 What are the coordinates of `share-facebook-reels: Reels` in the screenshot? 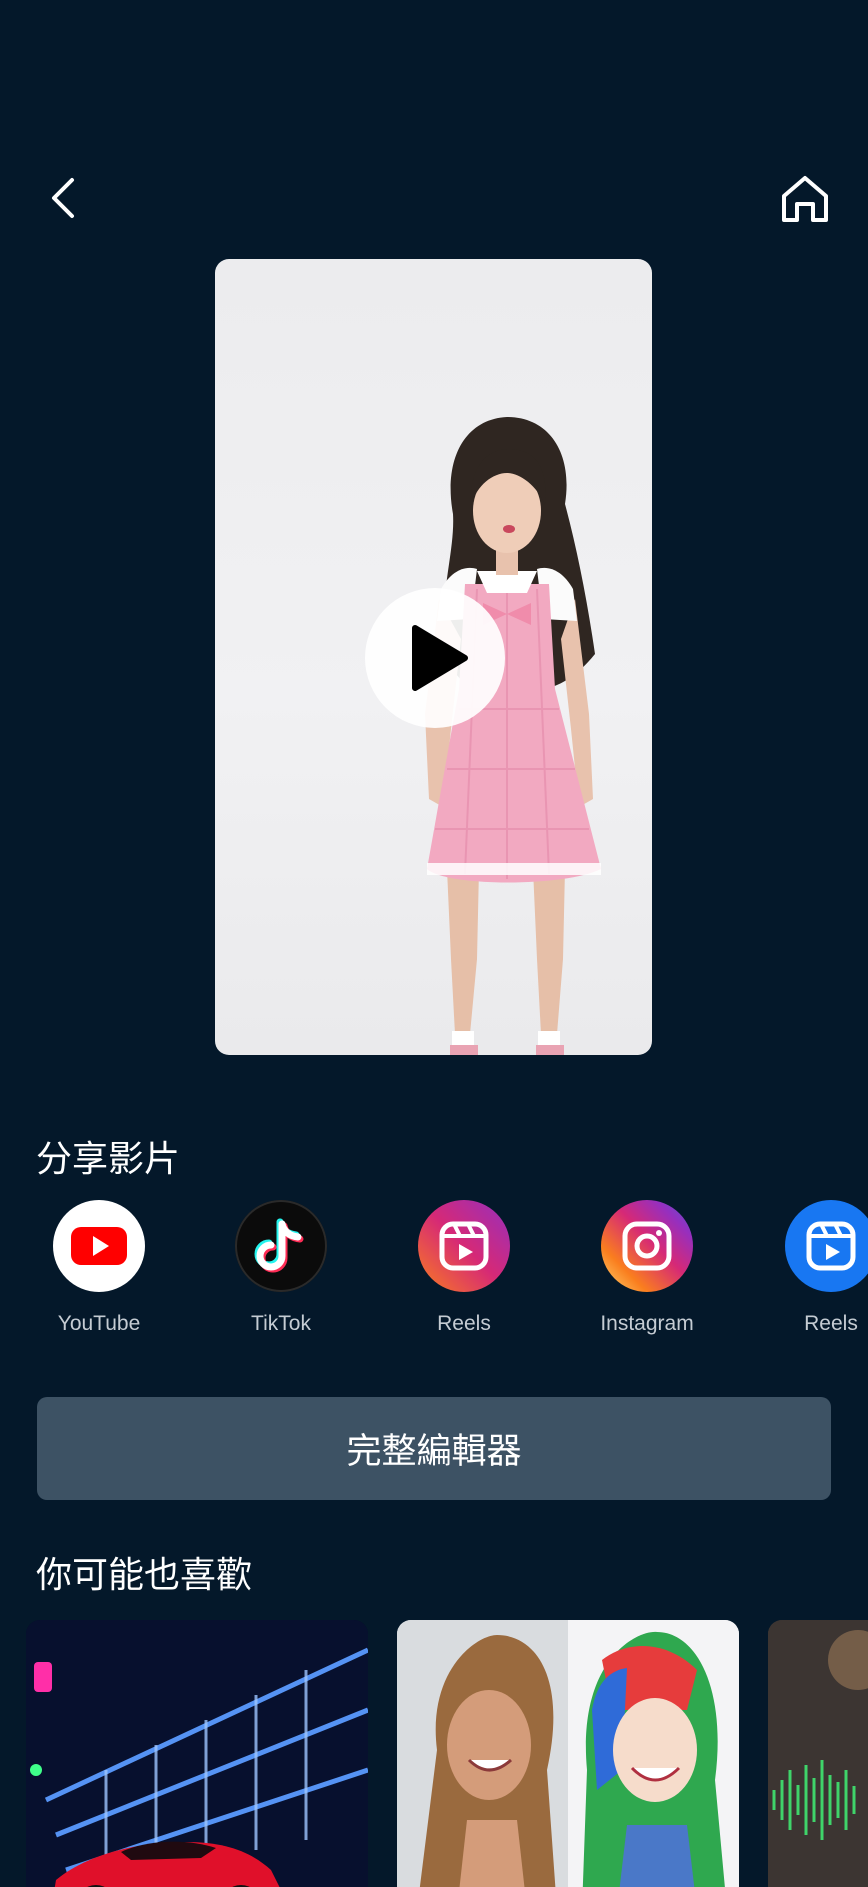 It's located at (809, 1268).